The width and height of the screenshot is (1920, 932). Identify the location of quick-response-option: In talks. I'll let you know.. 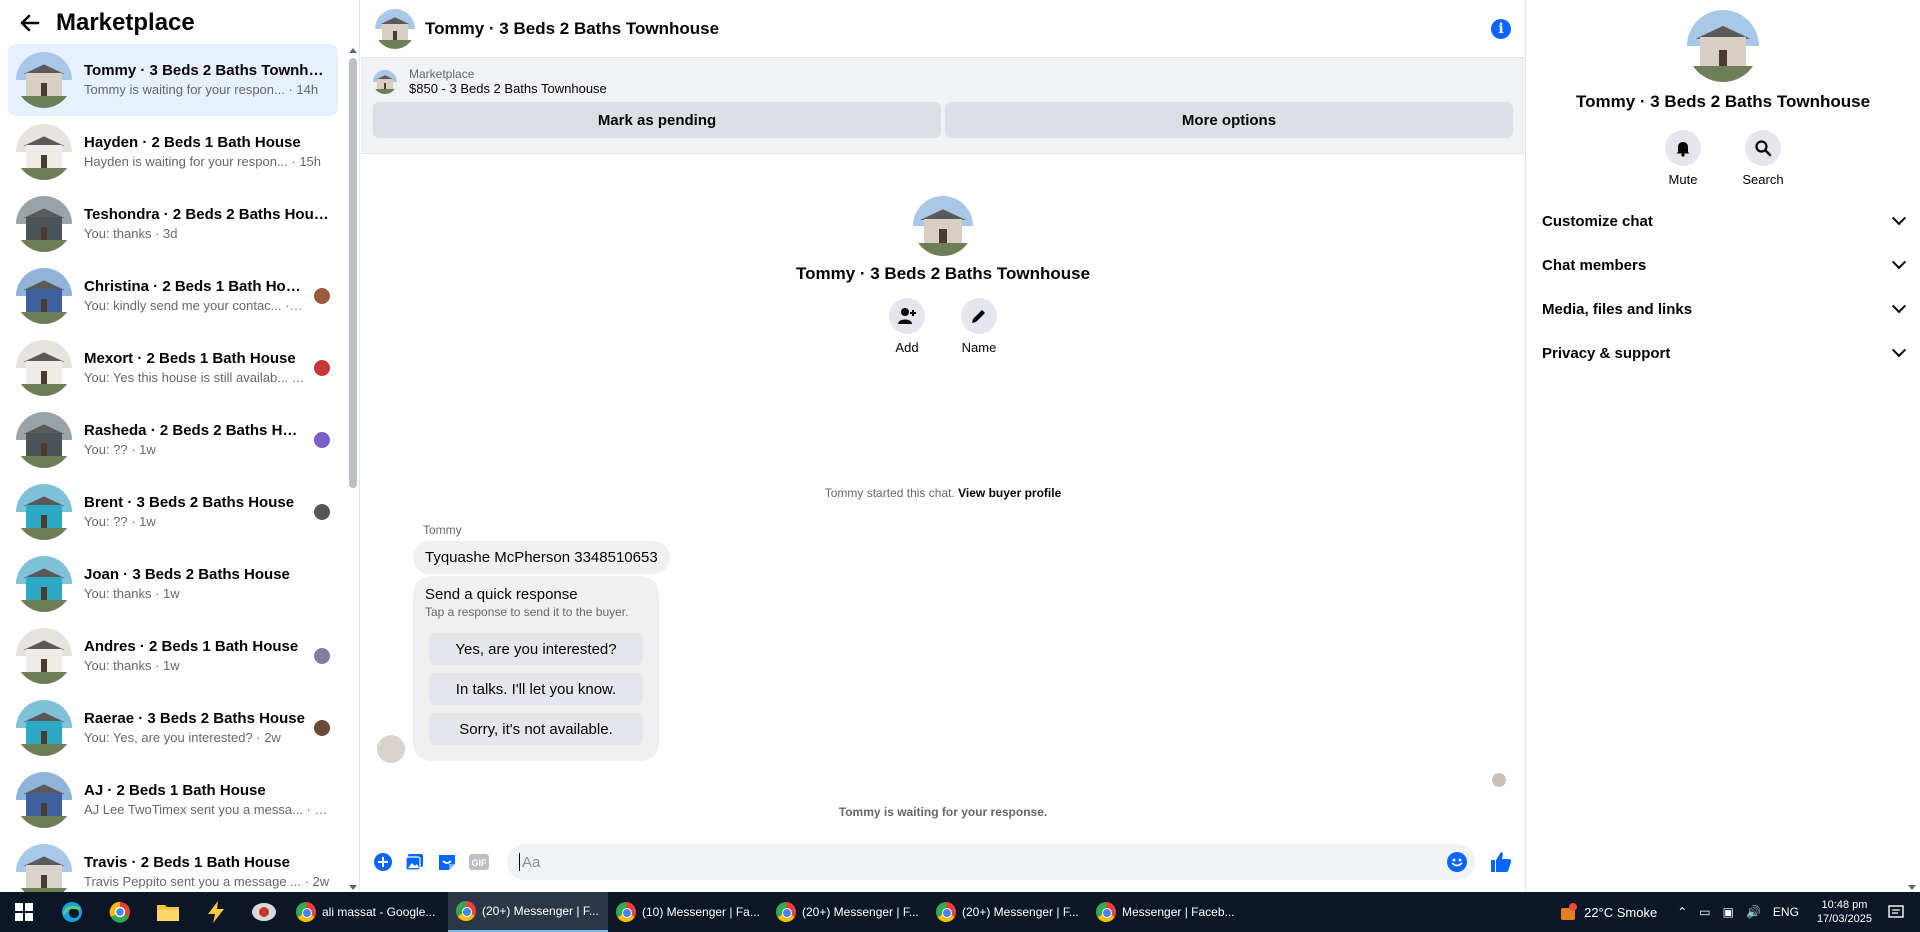
(536, 689).